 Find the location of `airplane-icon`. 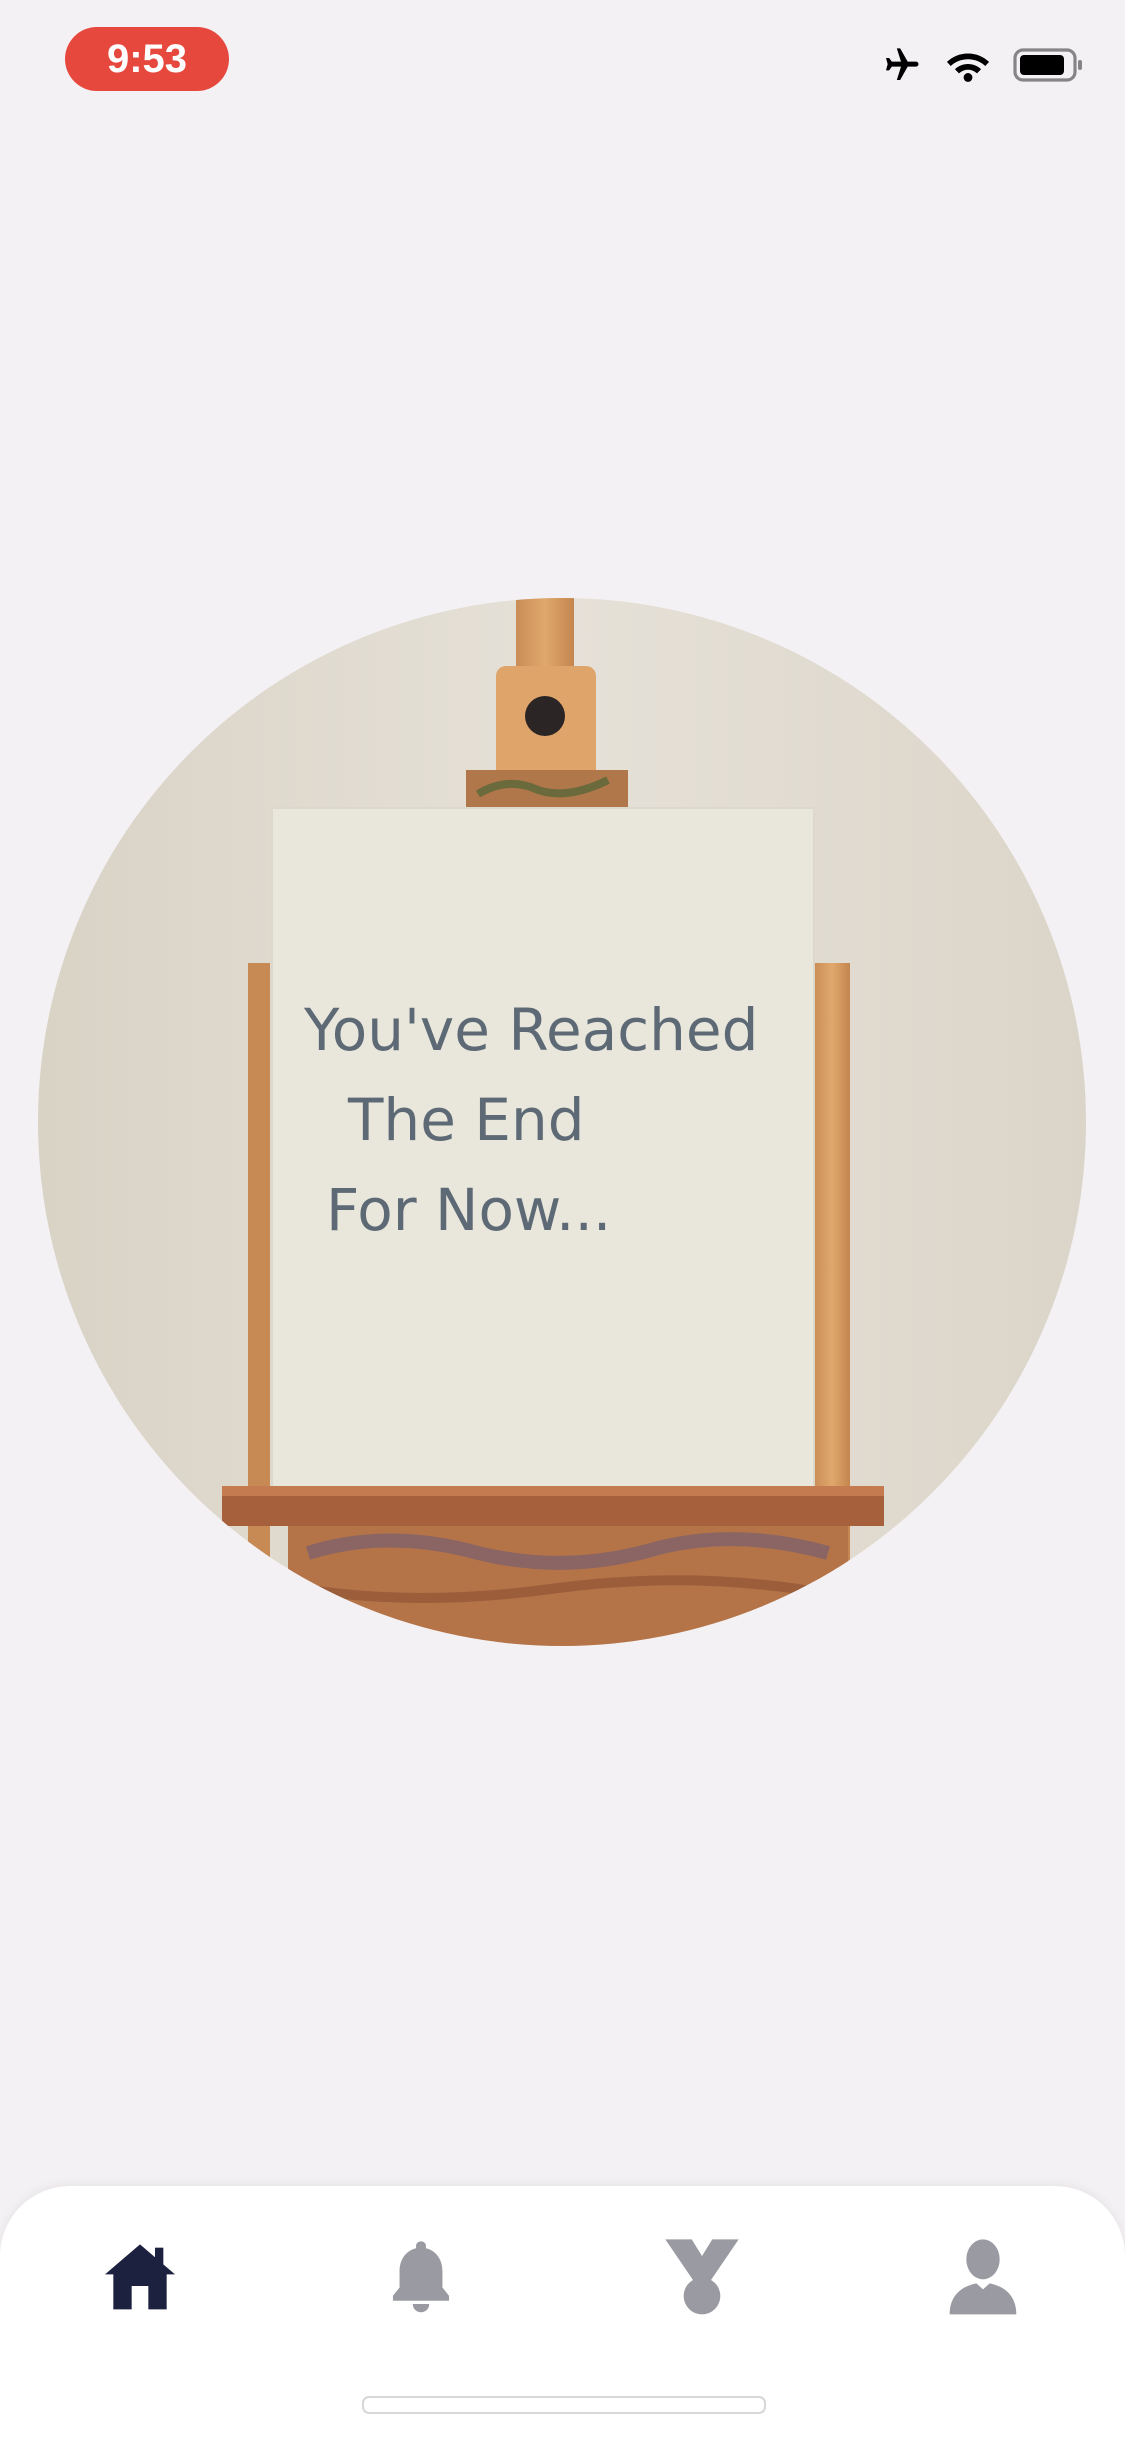

airplane-icon is located at coordinates (902, 64).